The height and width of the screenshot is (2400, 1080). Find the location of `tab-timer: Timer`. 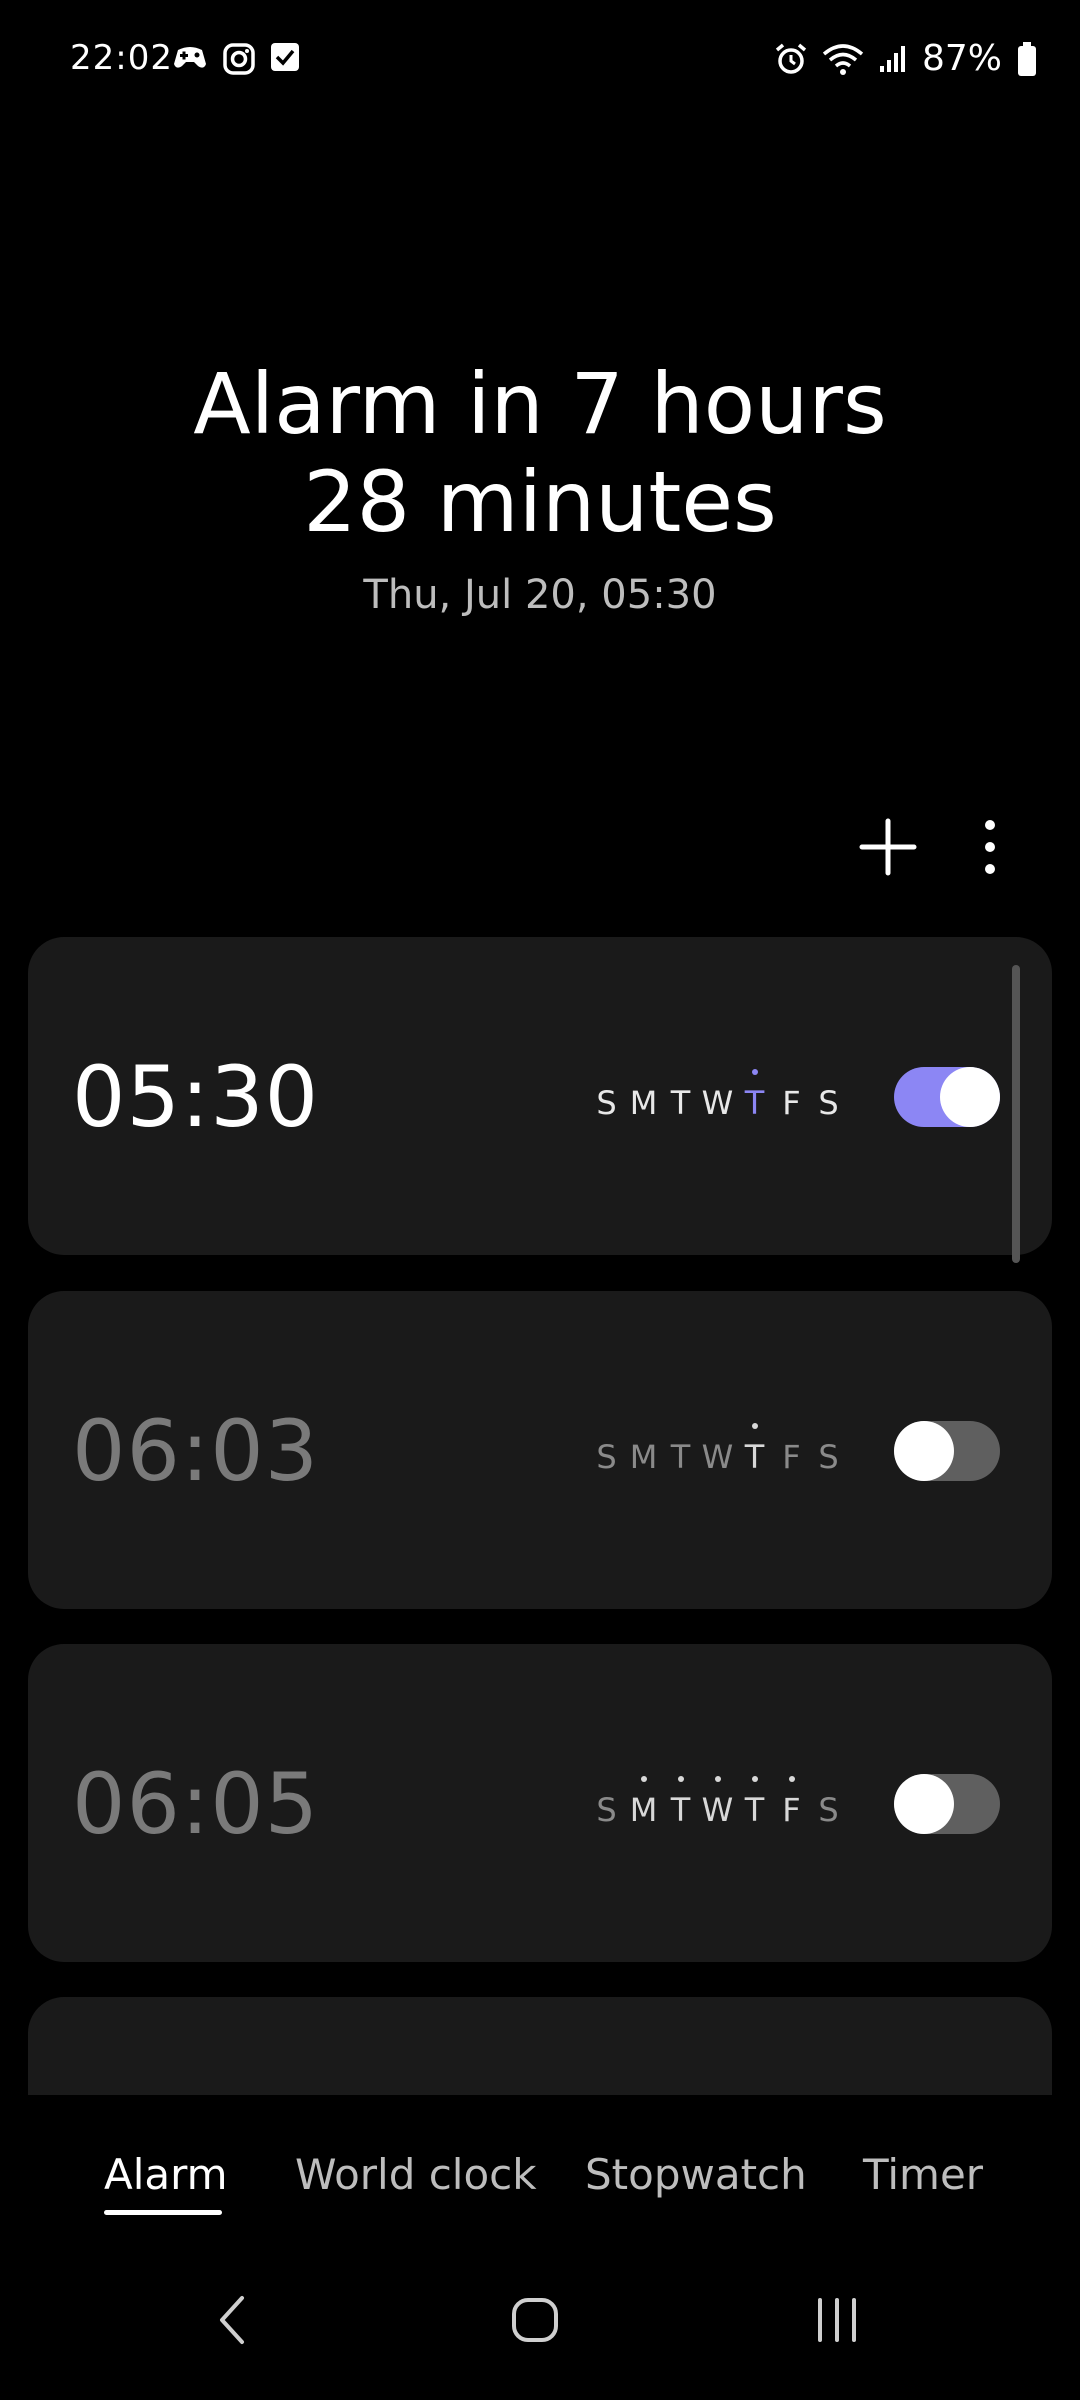

tab-timer: Timer is located at coordinates (923, 2174).